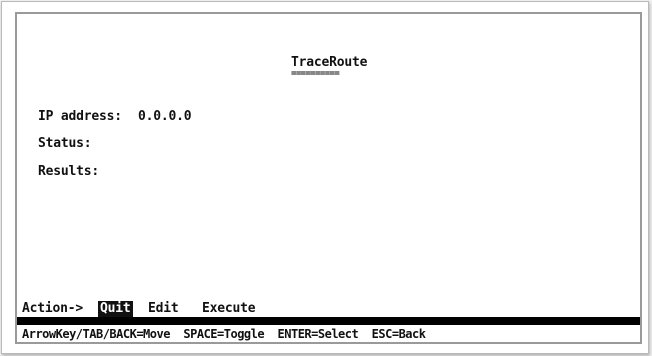 Image resolution: width=652 pixels, height=356 pixels. What do you see at coordinates (329, 62) in the screenshot?
I see `page-title: TraceRoute` at bounding box center [329, 62].